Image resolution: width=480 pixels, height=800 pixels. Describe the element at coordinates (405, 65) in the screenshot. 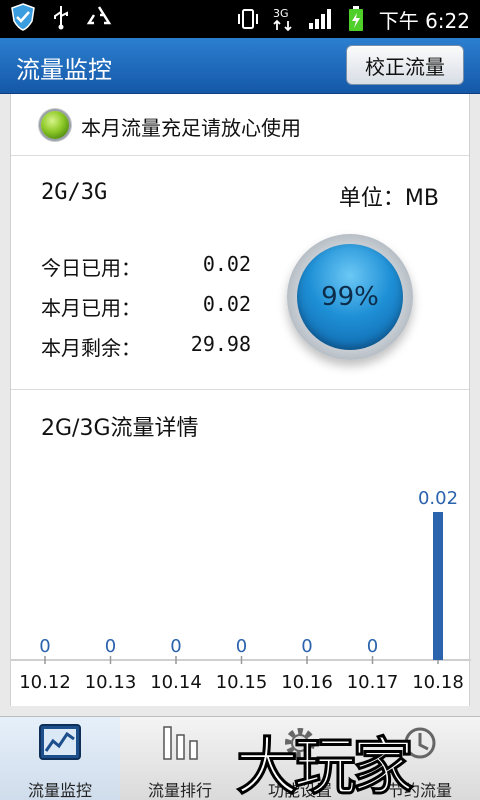

I see `calibrate-traffic-button: 校正流量` at that location.